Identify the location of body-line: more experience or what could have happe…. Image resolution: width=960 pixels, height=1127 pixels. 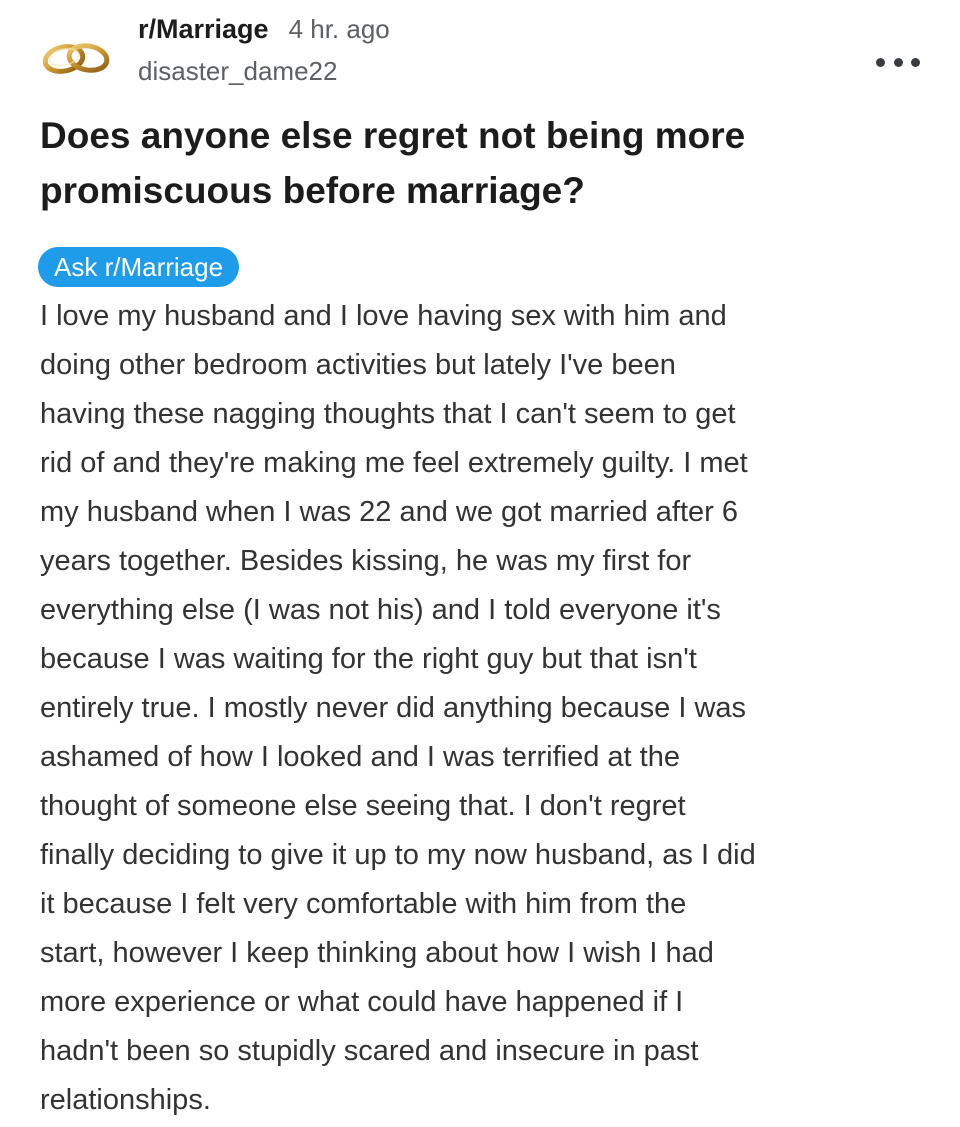
(362, 1002).